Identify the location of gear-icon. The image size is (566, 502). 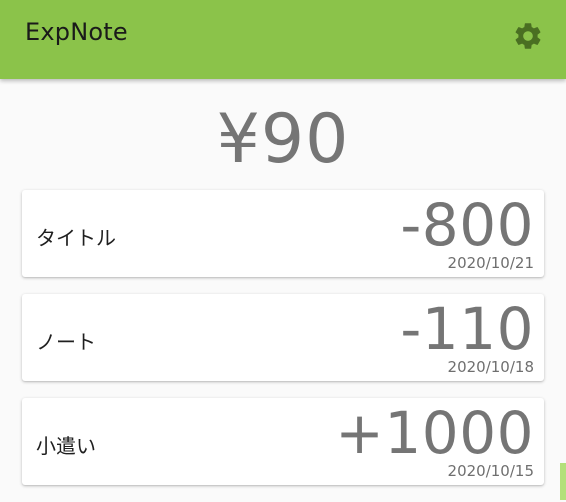
(528, 36).